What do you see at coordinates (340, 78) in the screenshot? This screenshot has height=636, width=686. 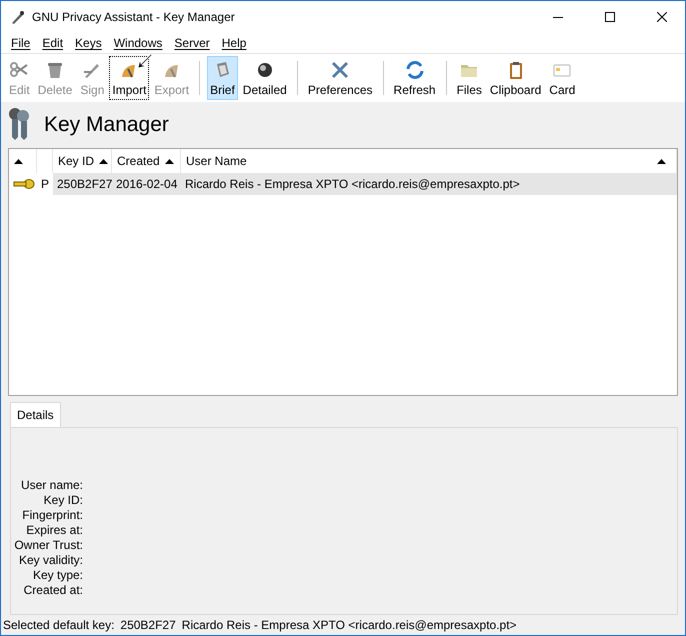 I see `toolbar-button: Preferences` at bounding box center [340, 78].